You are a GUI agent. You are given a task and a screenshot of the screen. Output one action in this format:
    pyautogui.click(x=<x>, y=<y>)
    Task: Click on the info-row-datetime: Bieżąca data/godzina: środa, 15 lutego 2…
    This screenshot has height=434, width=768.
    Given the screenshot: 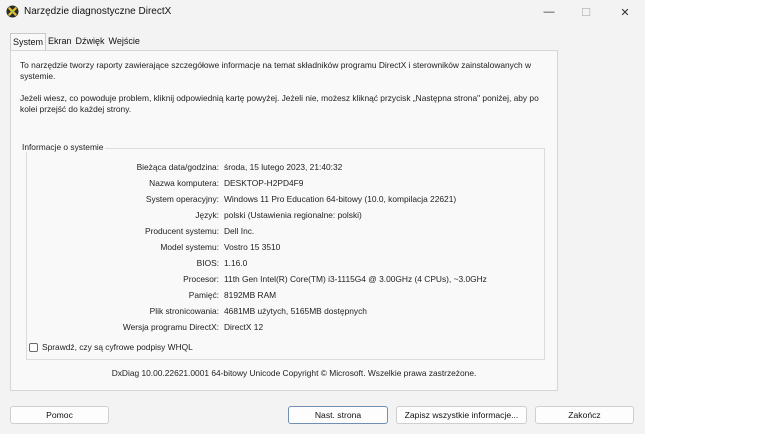 What is the action you would take?
    pyautogui.click(x=286, y=168)
    